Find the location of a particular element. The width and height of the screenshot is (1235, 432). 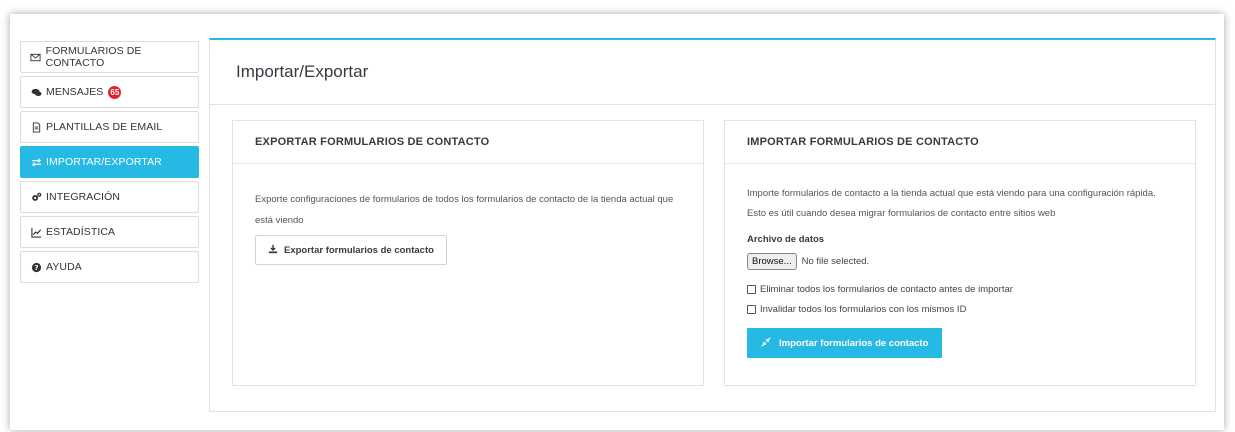

sidebar-item-ayuda: ? AYUDA is located at coordinates (109, 267).